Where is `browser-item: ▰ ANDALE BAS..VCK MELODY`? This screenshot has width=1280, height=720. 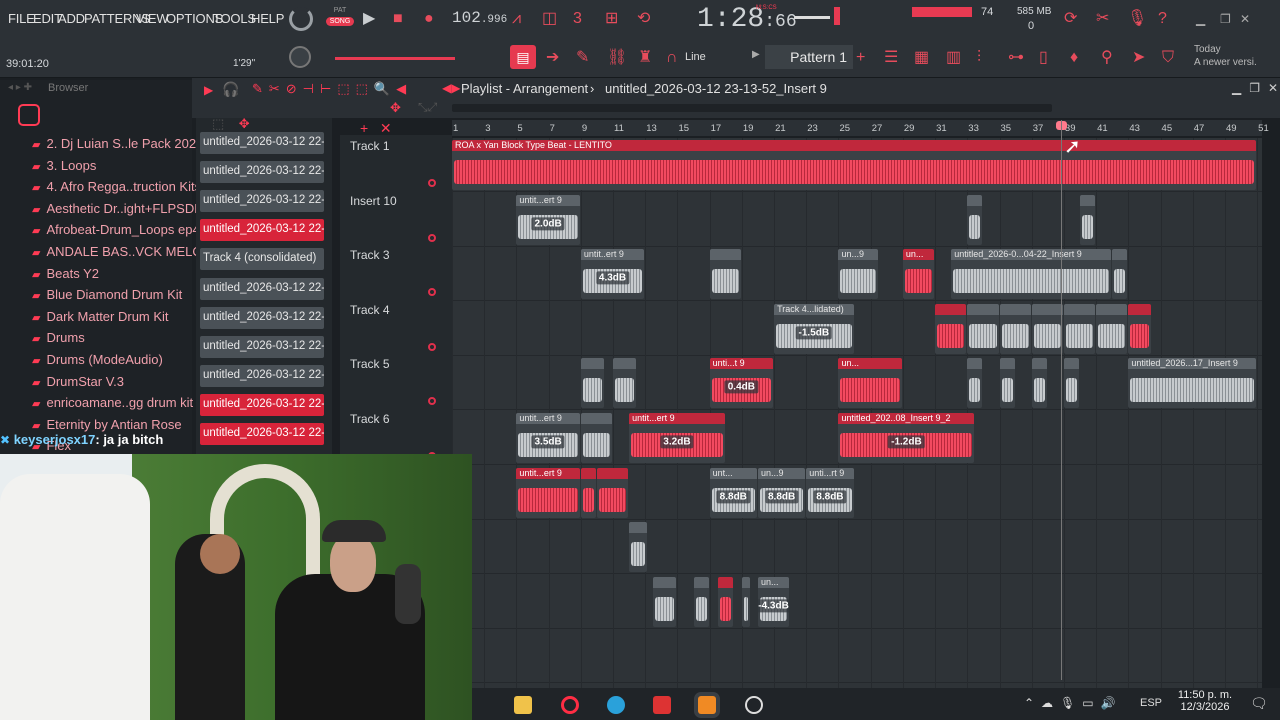 browser-item: ▰ ANDALE BAS..VCK MELODY is located at coordinates (126, 251).